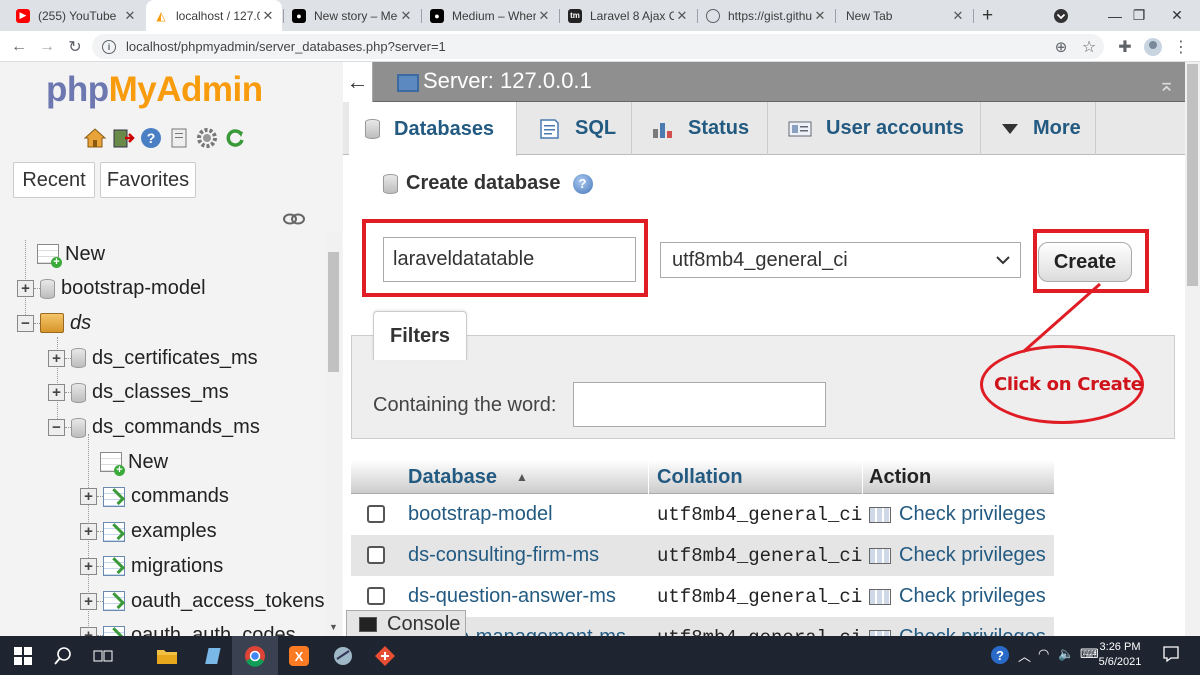  What do you see at coordinates (358, 82) in the screenshot?
I see `collapse-navigation-button: ←` at bounding box center [358, 82].